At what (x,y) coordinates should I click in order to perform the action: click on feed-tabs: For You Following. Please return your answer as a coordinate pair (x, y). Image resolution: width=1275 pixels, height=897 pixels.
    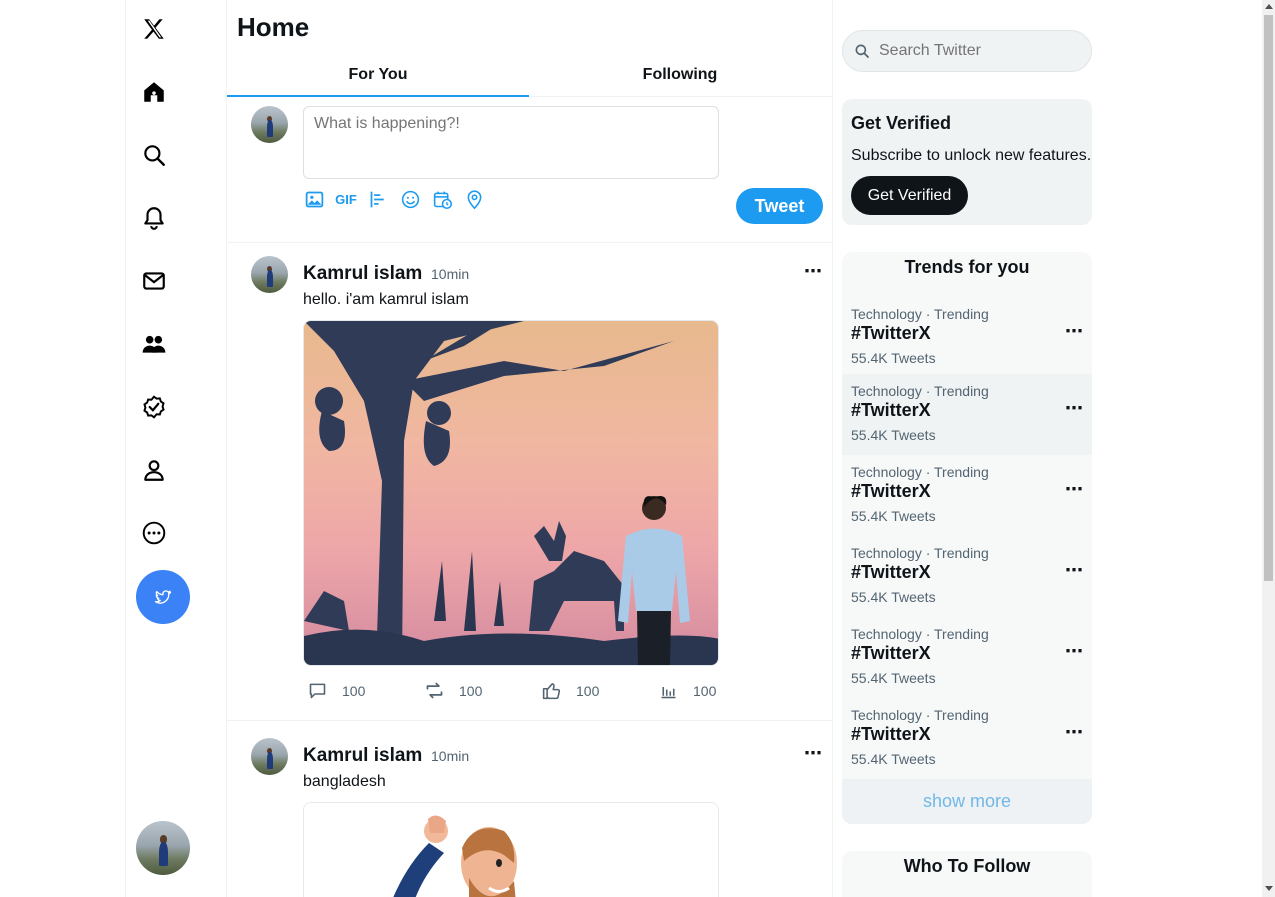
    Looking at the image, I should click on (529, 76).